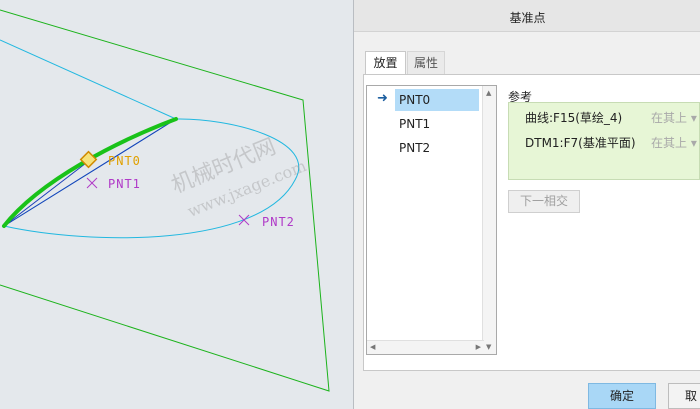 This screenshot has height=409, width=700. I want to click on scroll-down-icon: ▼, so click(488, 347).